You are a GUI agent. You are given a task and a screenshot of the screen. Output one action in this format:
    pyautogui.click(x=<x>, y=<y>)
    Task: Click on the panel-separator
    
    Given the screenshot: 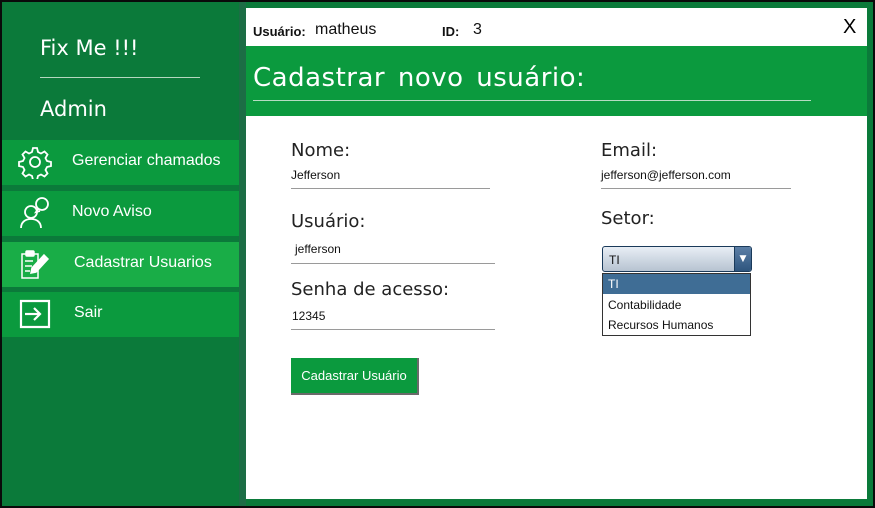 What is the action you would take?
    pyautogui.click(x=242, y=254)
    